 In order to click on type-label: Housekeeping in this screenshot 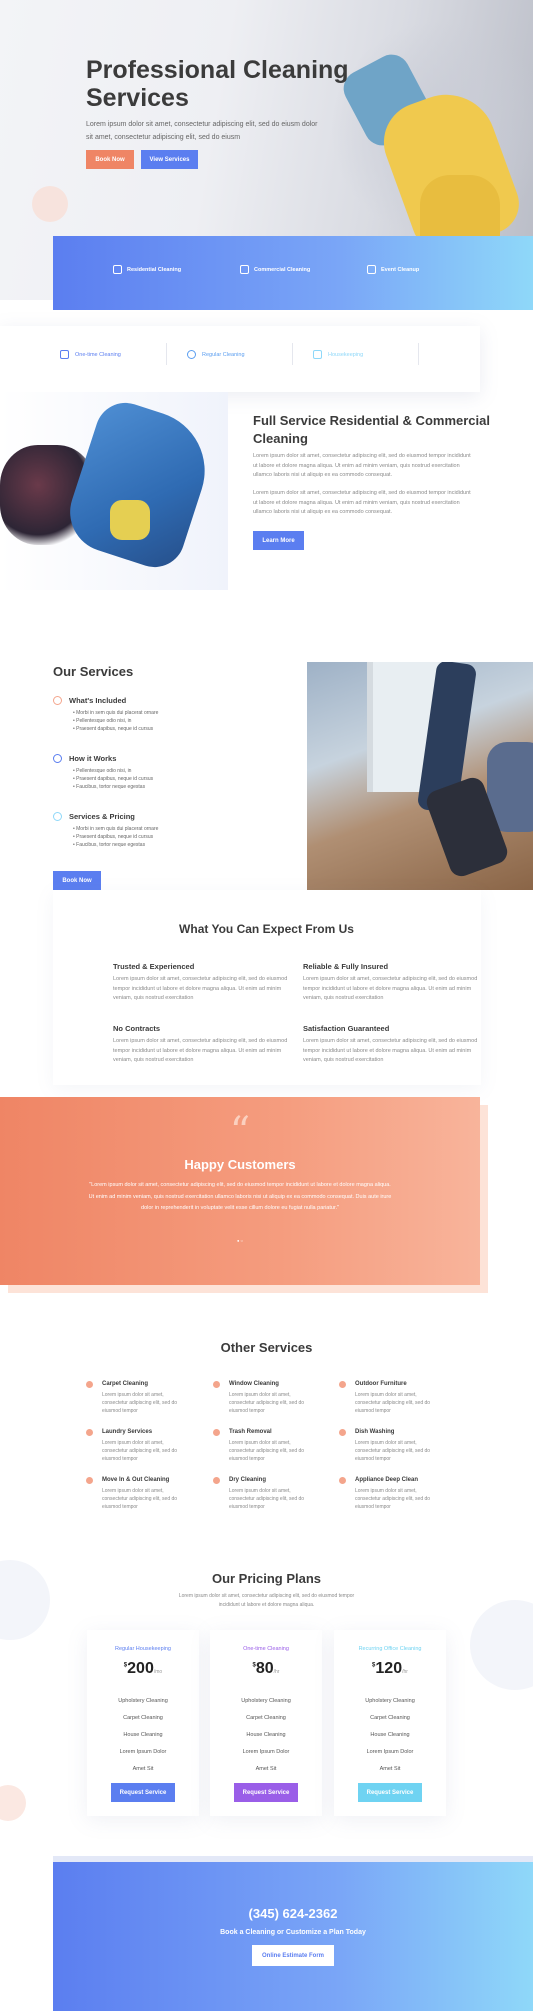, I will do `click(346, 354)`.